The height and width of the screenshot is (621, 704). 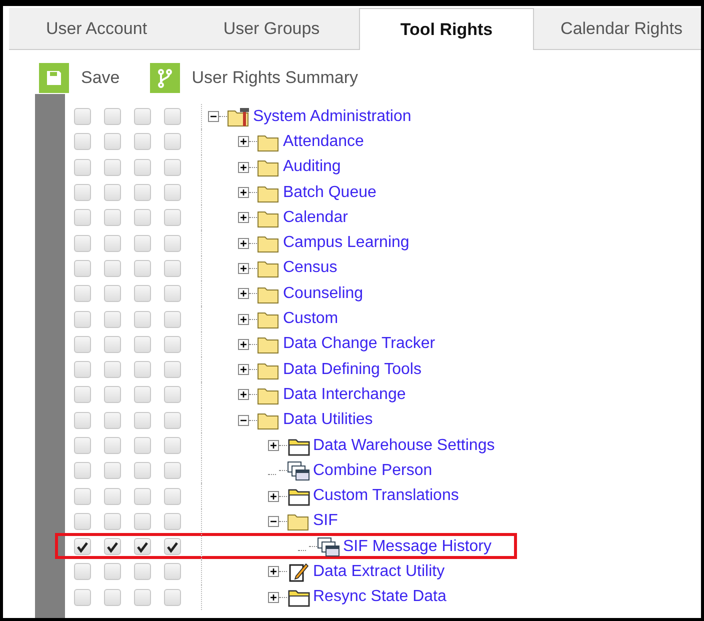 What do you see at coordinates (379, 597) in the screenshot?
I see `tree-item: Resync State Data` at bounding box center [379, 597].